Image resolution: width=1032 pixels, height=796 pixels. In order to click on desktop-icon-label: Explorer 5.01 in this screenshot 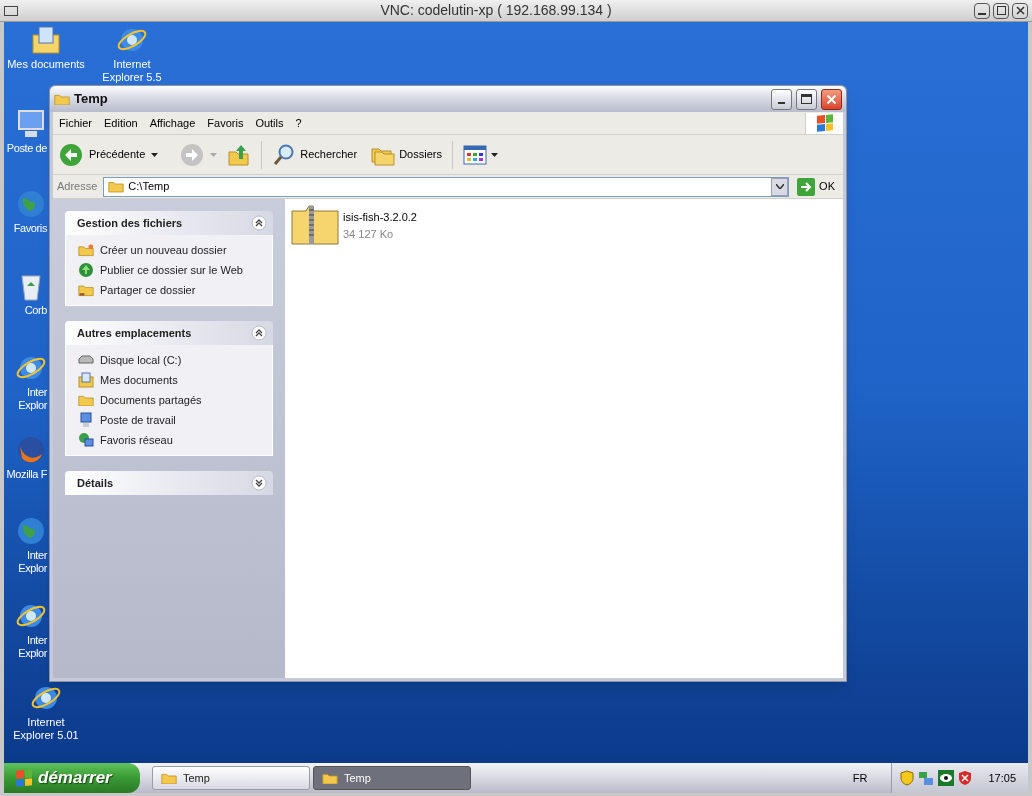, I will do `click(46, 735)`.